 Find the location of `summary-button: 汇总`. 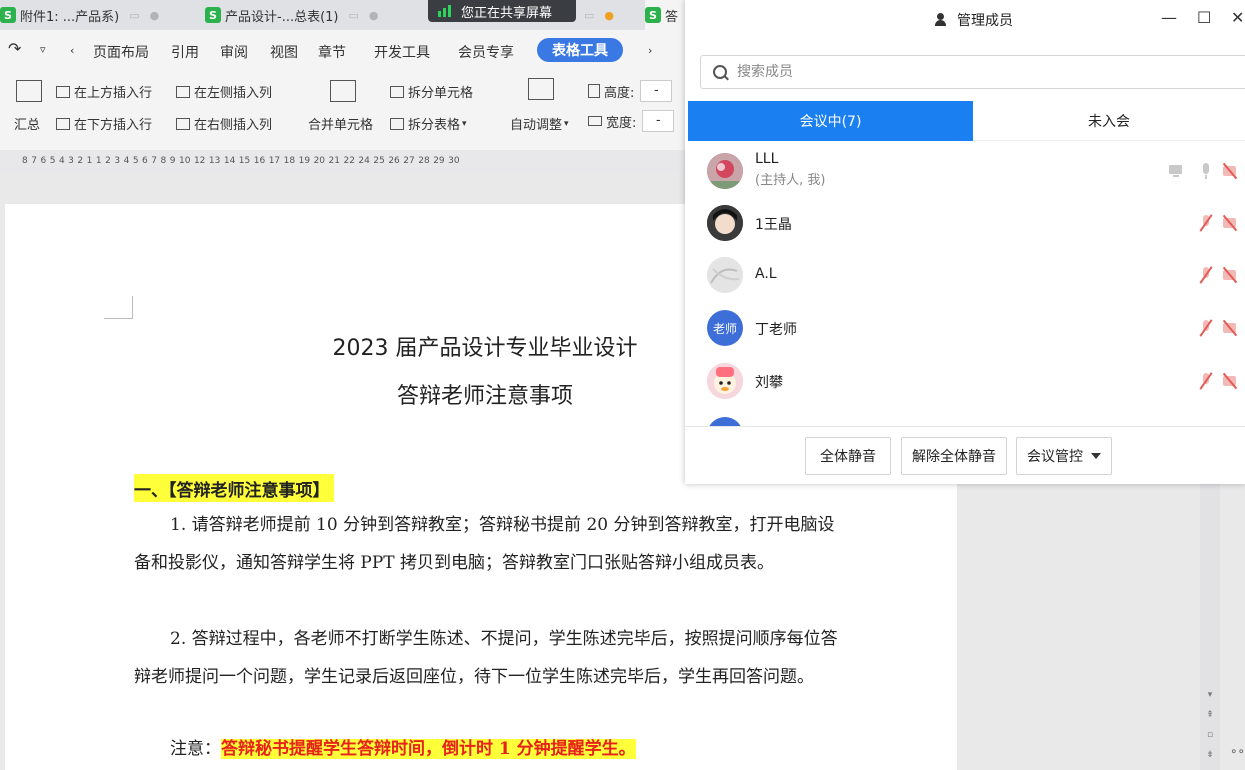

summary-button: 汇总 is located at coordinates (27, 123).